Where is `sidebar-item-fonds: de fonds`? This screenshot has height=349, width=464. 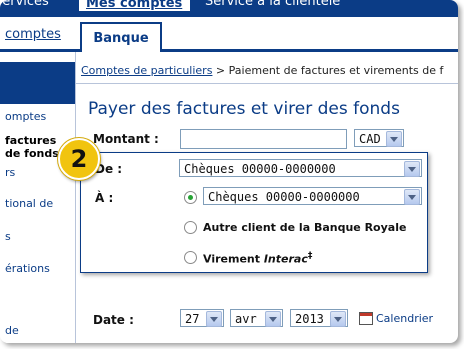 sidebar-item-fonds: de fonds is located at coordinates (32, 153).